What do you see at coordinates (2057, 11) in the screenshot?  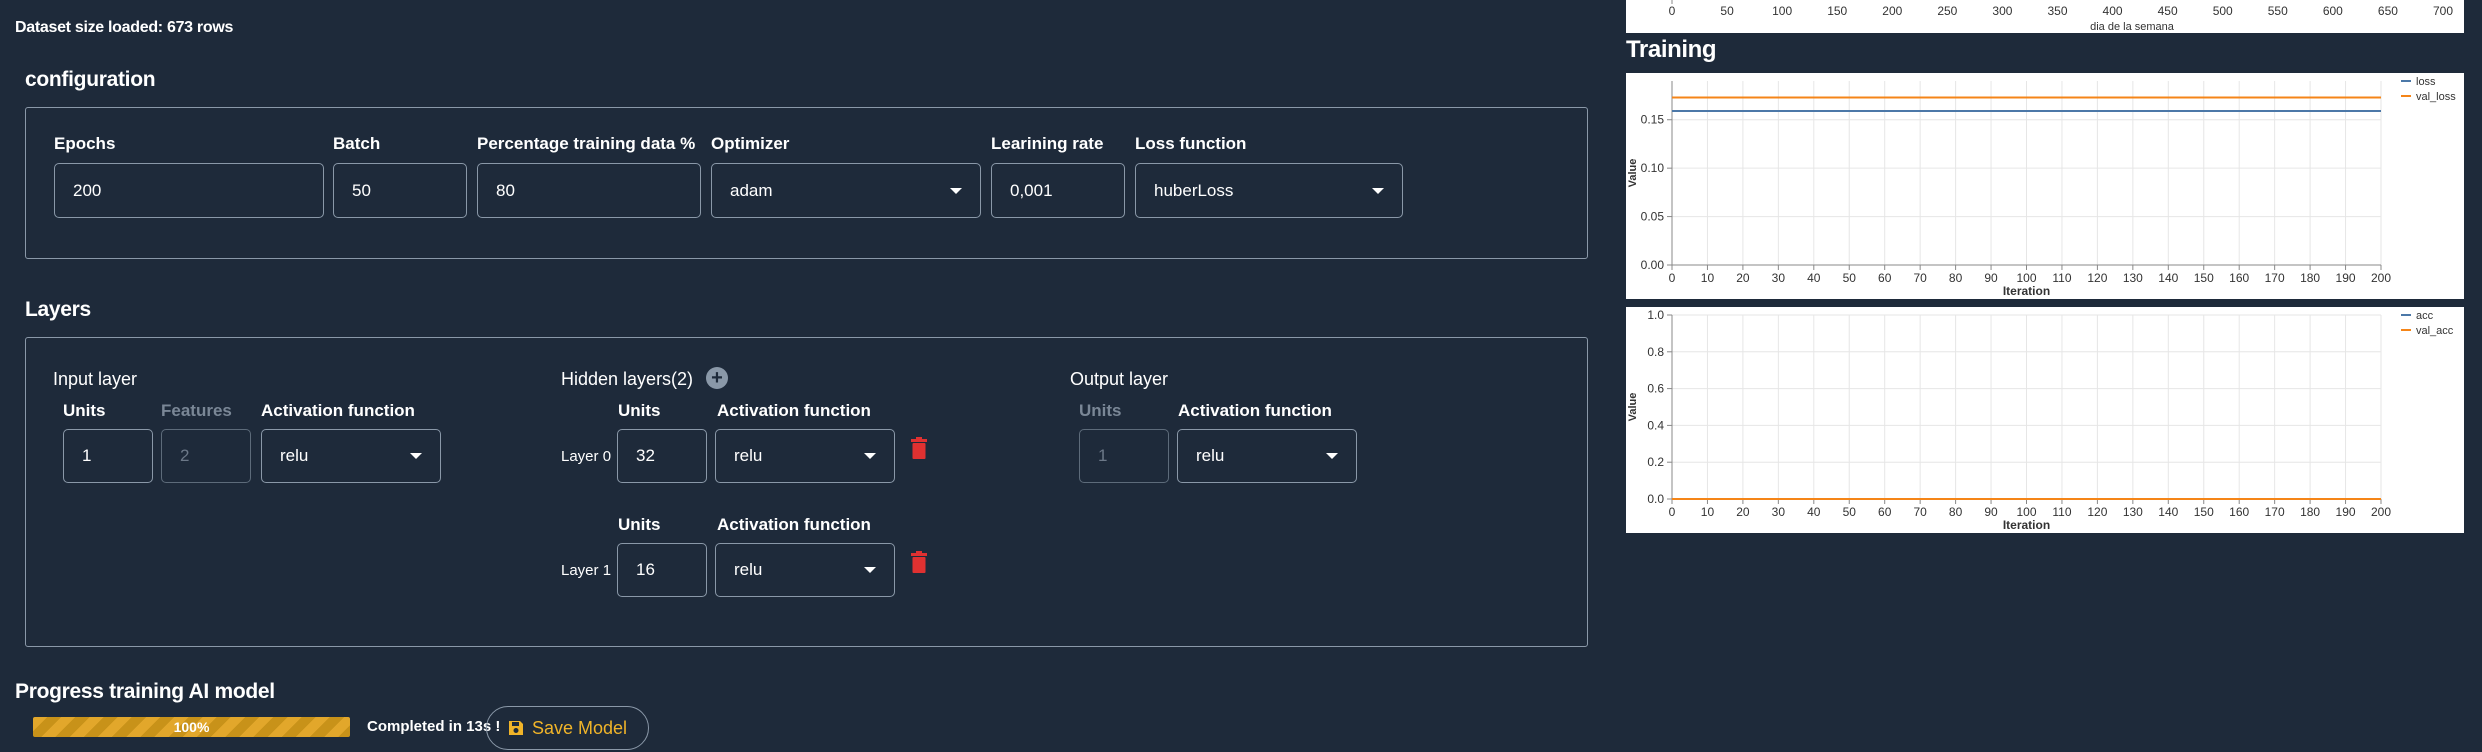 I see `x-tick-label: 350` at bounding box center [2057, 11].